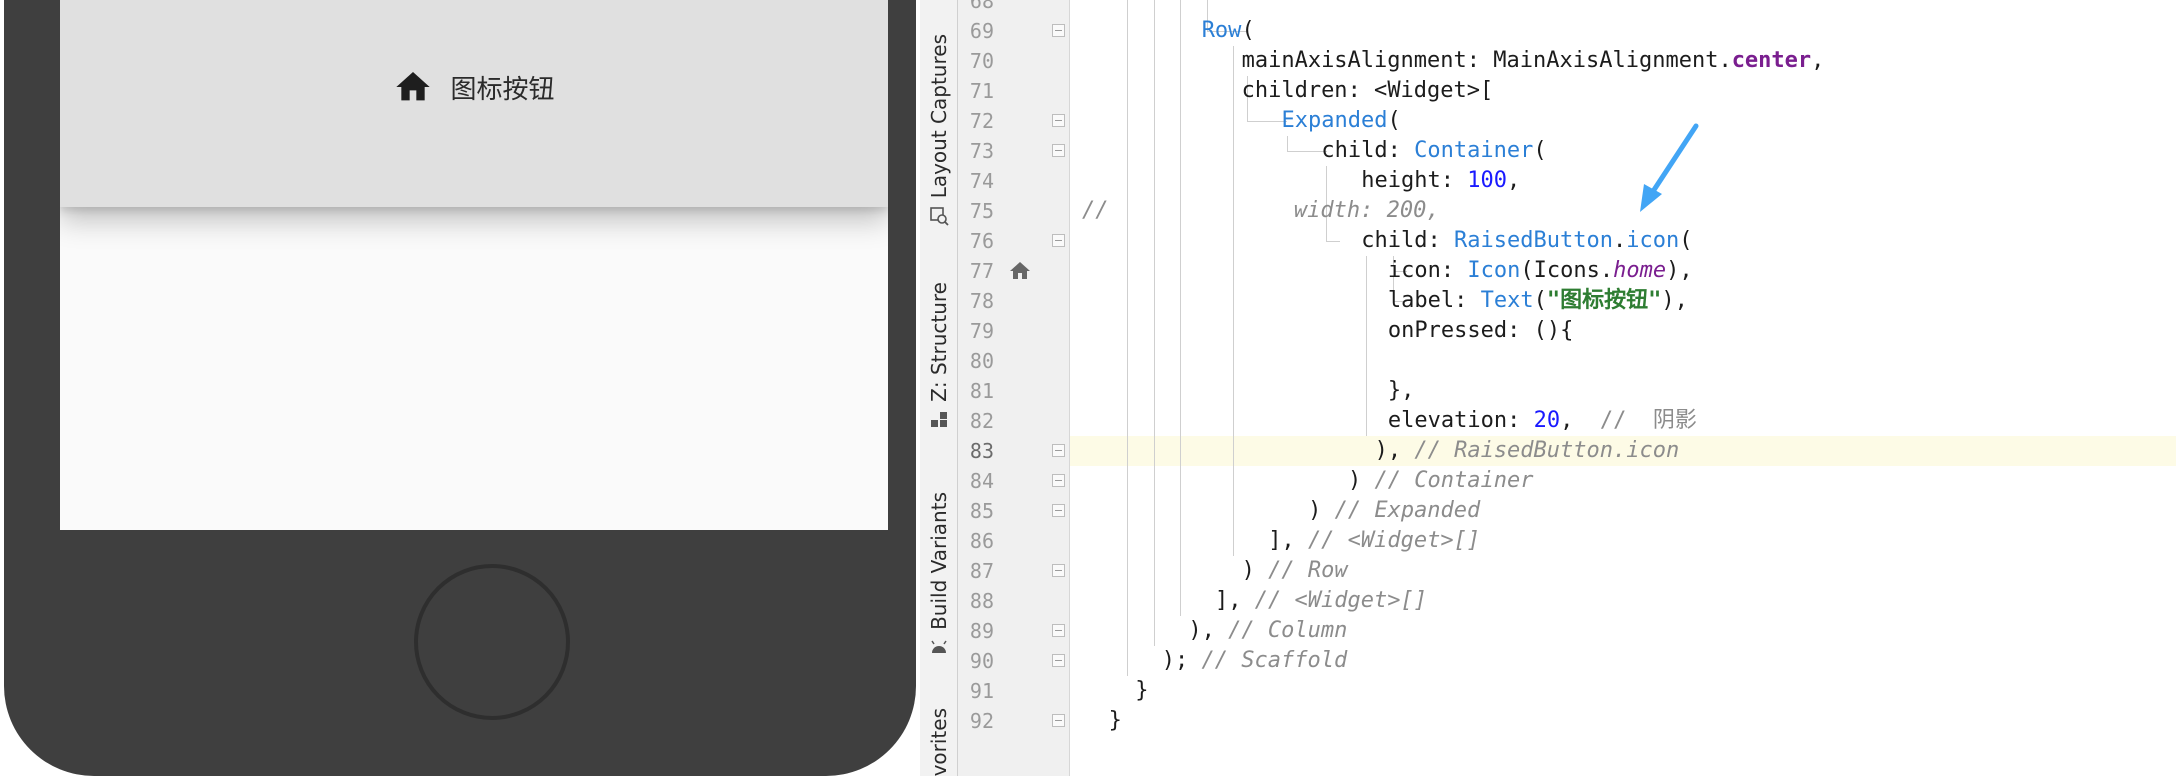 The image size is (2176, 776). What do you see at coordinates (981, 61) in the screenshot?
I see `line-number: 70` at bounding box center [981, 61].